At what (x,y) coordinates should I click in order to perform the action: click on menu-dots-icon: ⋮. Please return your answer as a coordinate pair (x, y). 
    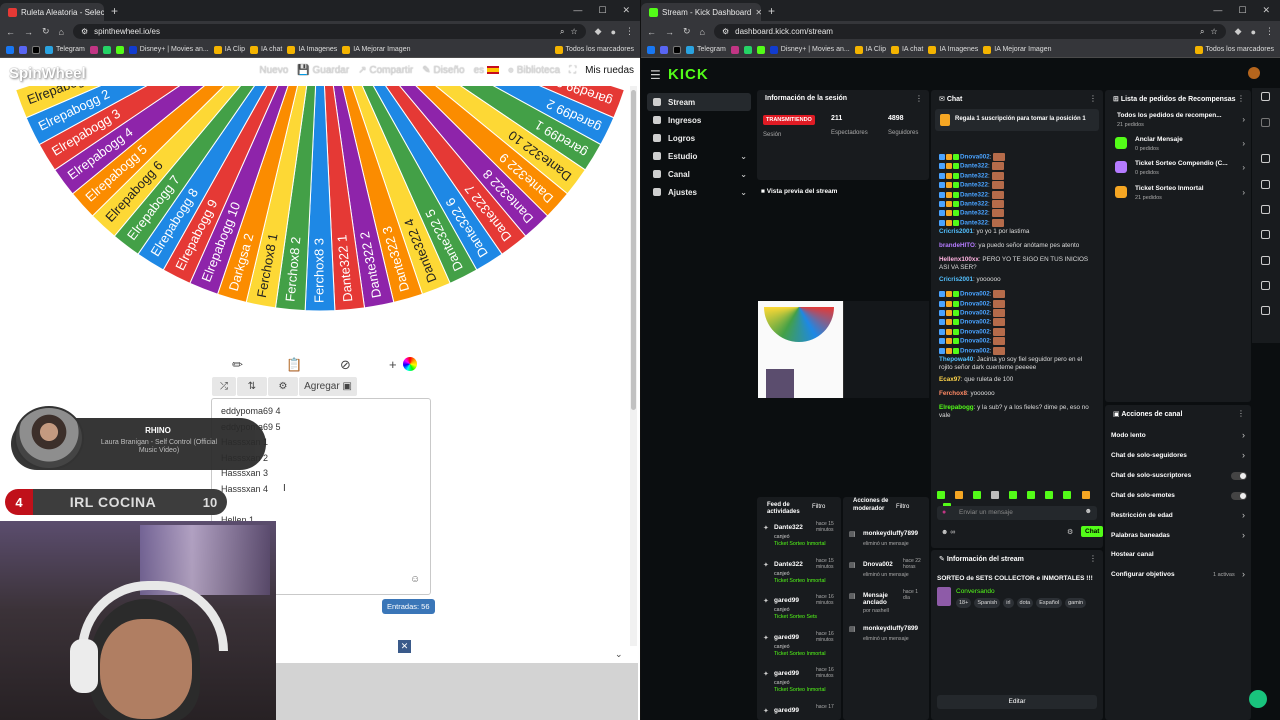
    Looking at the image, I should click on (629, 31).